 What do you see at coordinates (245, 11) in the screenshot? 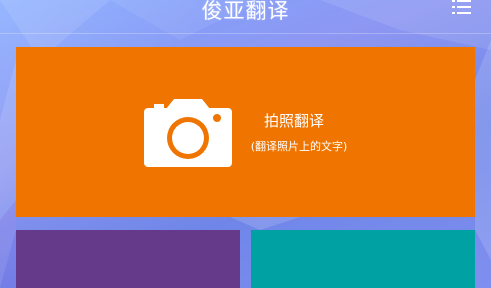
I see `app-title: 俊亚翻译` at bounding box center [245, 11].